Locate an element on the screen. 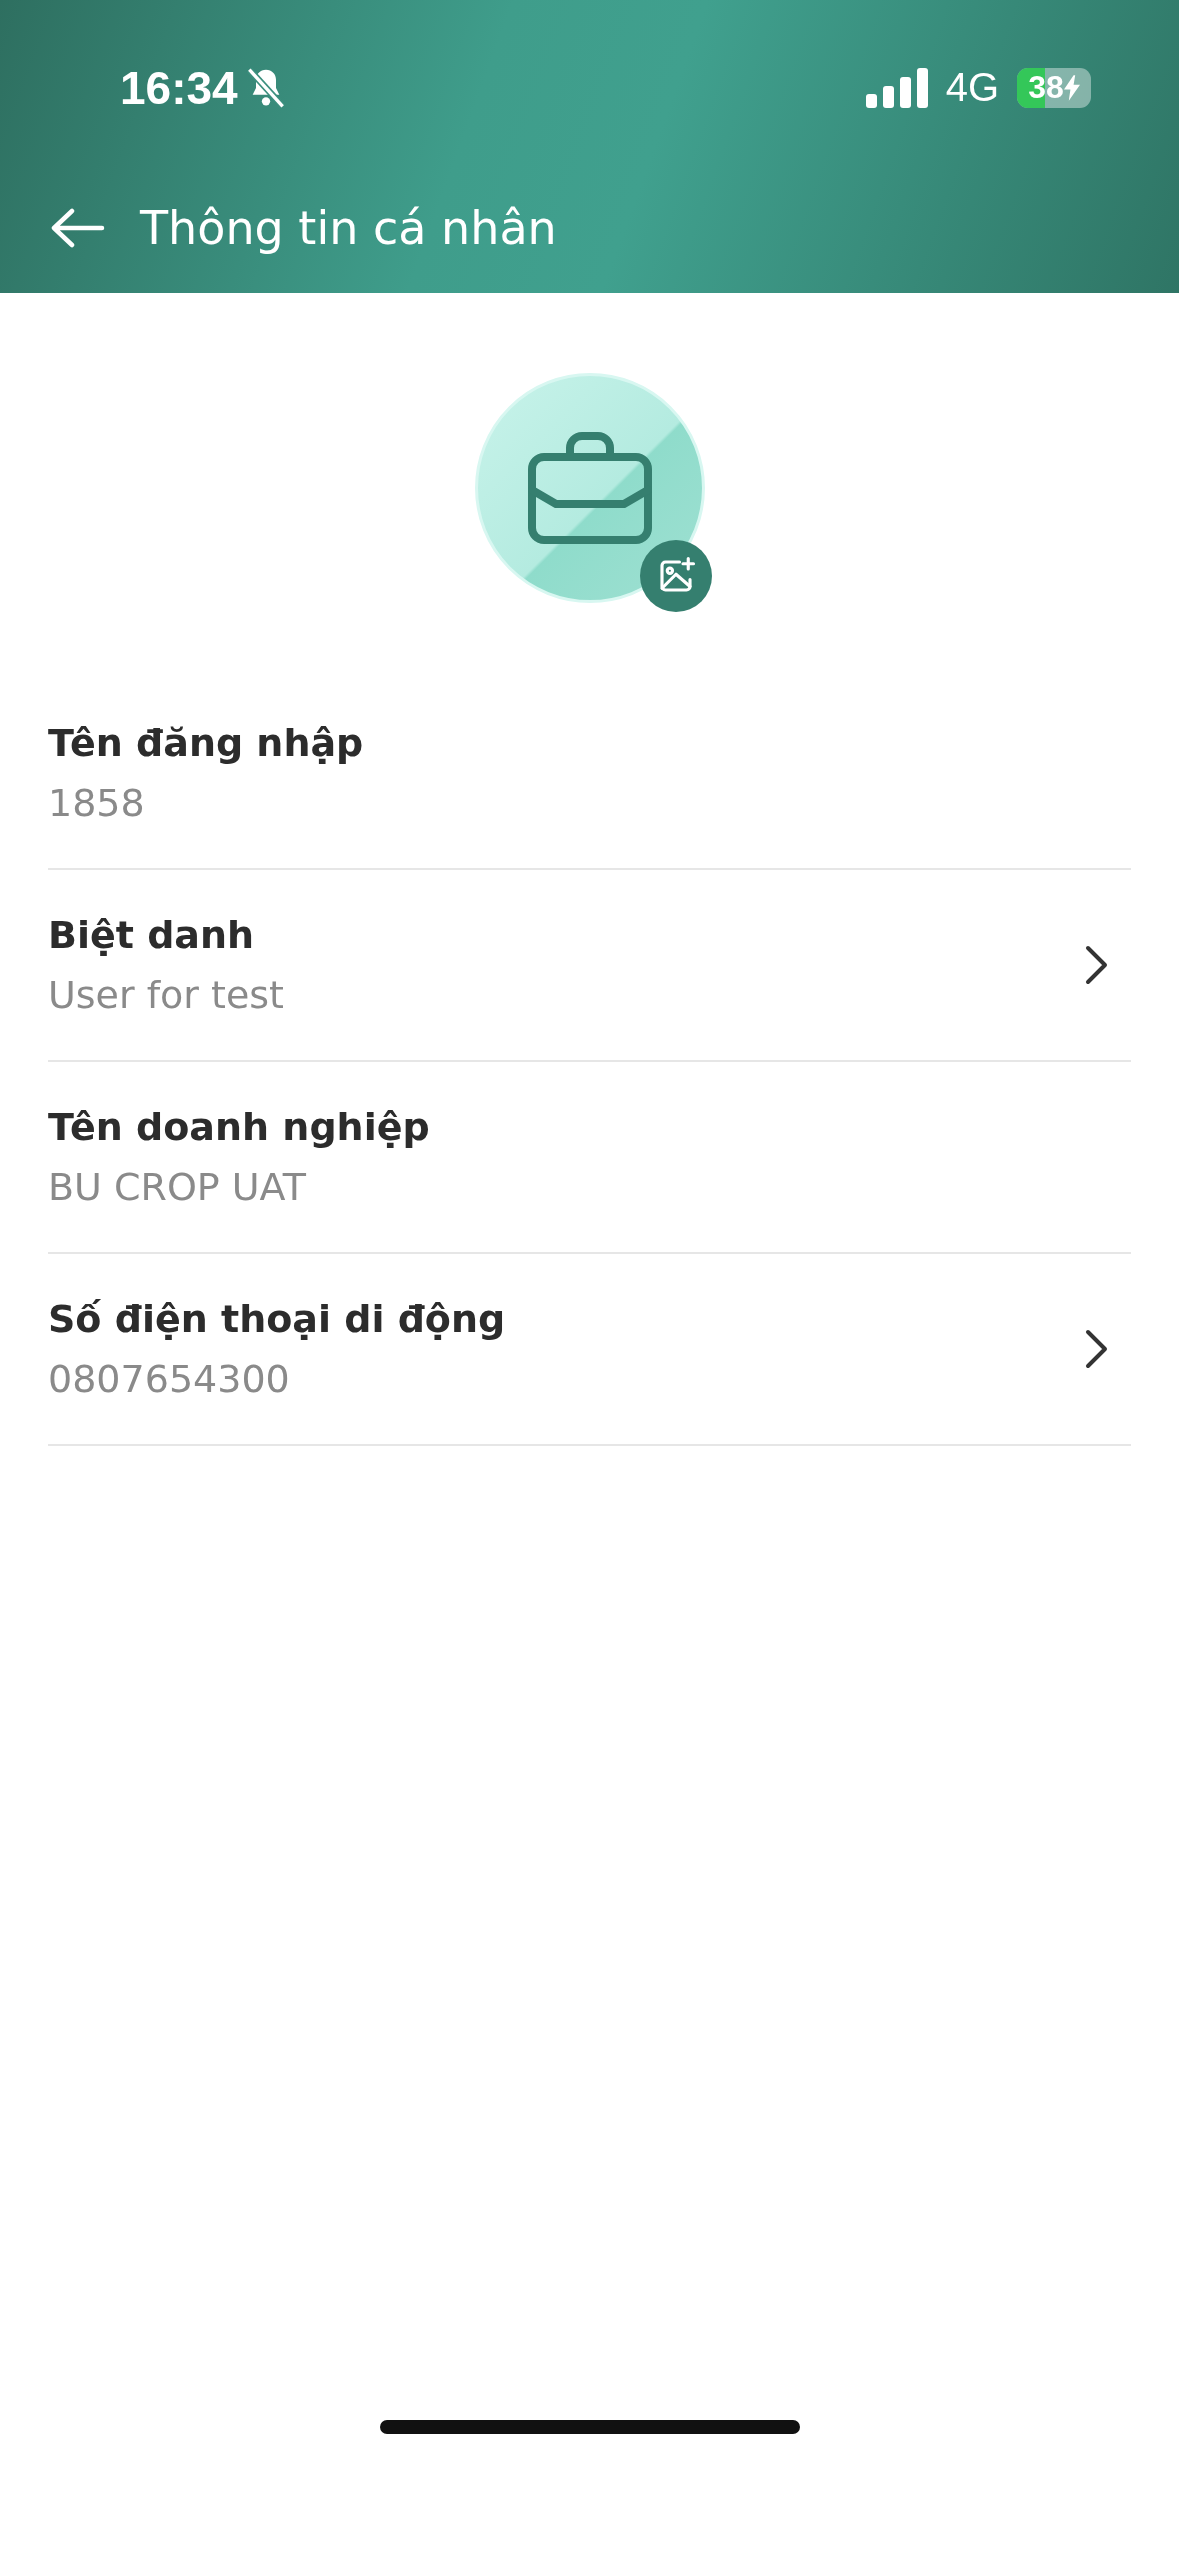 This screenshot has height=2556, width=1179. field-label: Số điện thoại di động is located at coordinates (277, 1319).